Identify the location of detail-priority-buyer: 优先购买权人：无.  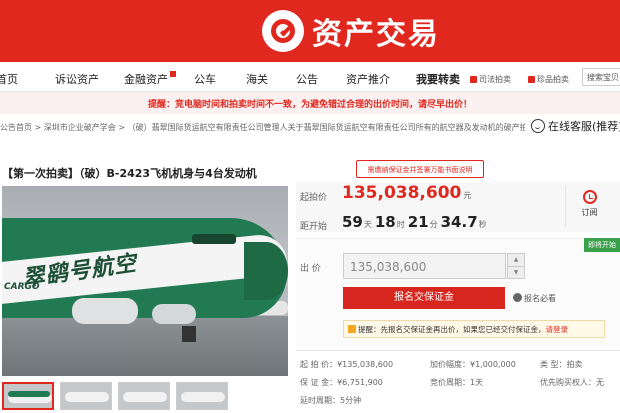
(572, 382).